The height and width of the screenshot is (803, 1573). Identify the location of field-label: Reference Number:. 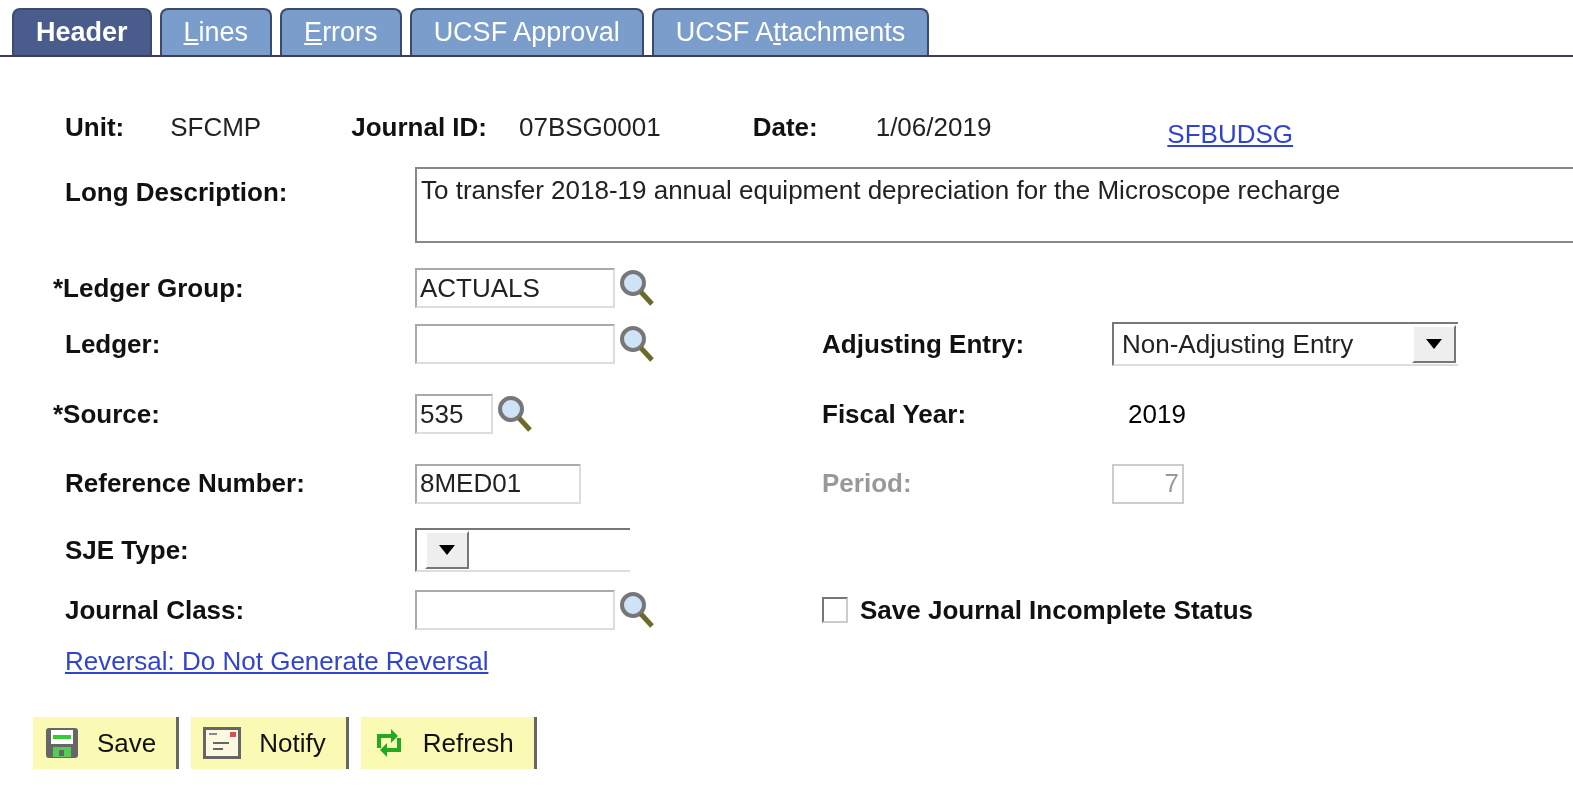
(185, 483).